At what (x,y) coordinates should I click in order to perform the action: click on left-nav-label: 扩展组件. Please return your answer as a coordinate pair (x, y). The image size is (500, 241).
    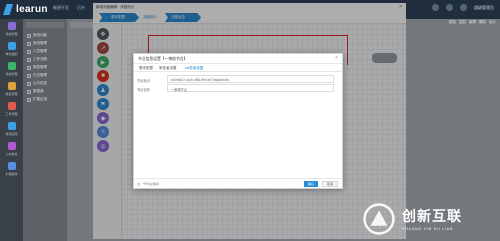
    Looking at the image, I should click on (11, 173).